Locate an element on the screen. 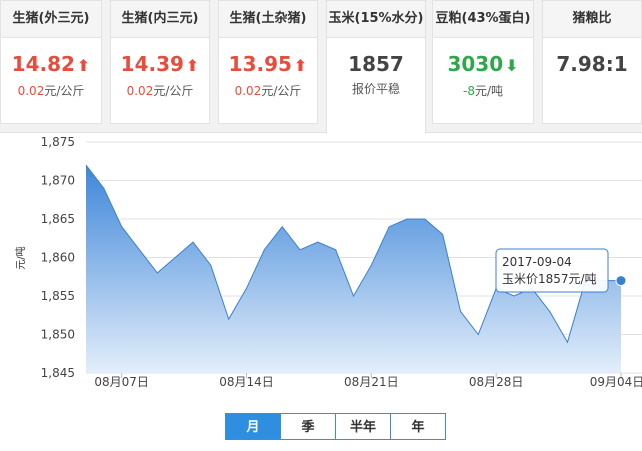 The width and height of the screenshot is (642, 451). card-title: 生猪(内三元) is located at coordinates (160, 19).